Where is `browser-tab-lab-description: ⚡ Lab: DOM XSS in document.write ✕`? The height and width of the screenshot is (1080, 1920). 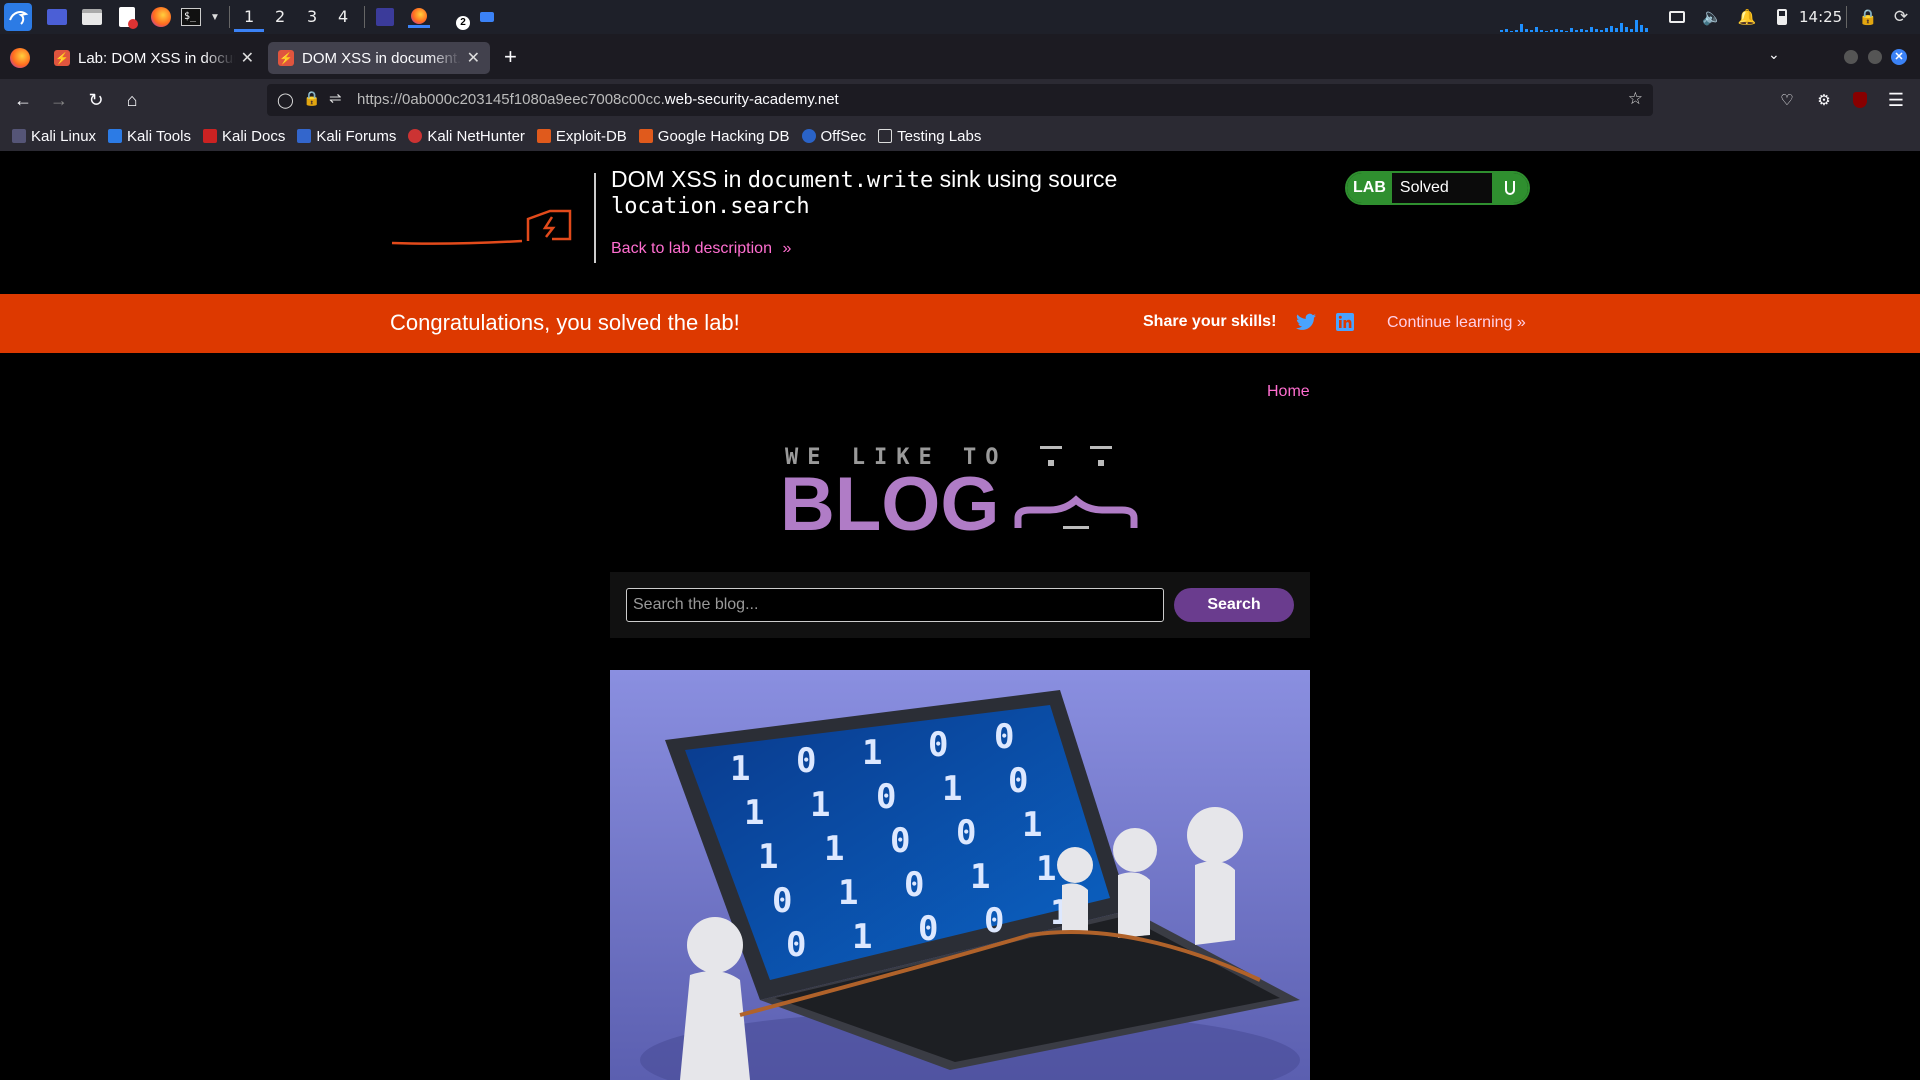
browser-tab-lab-description: ⚡ Lab: DOM XSS in document.write ✕ is located at coordinates (154, 58).